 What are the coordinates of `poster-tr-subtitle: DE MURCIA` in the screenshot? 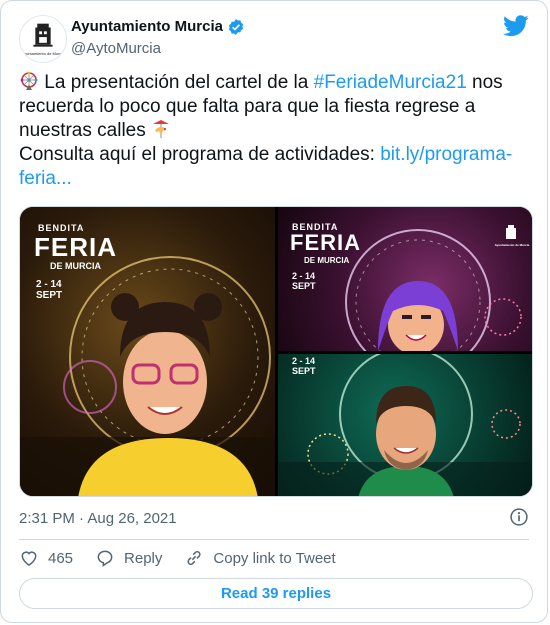 It's located at (327, 260).